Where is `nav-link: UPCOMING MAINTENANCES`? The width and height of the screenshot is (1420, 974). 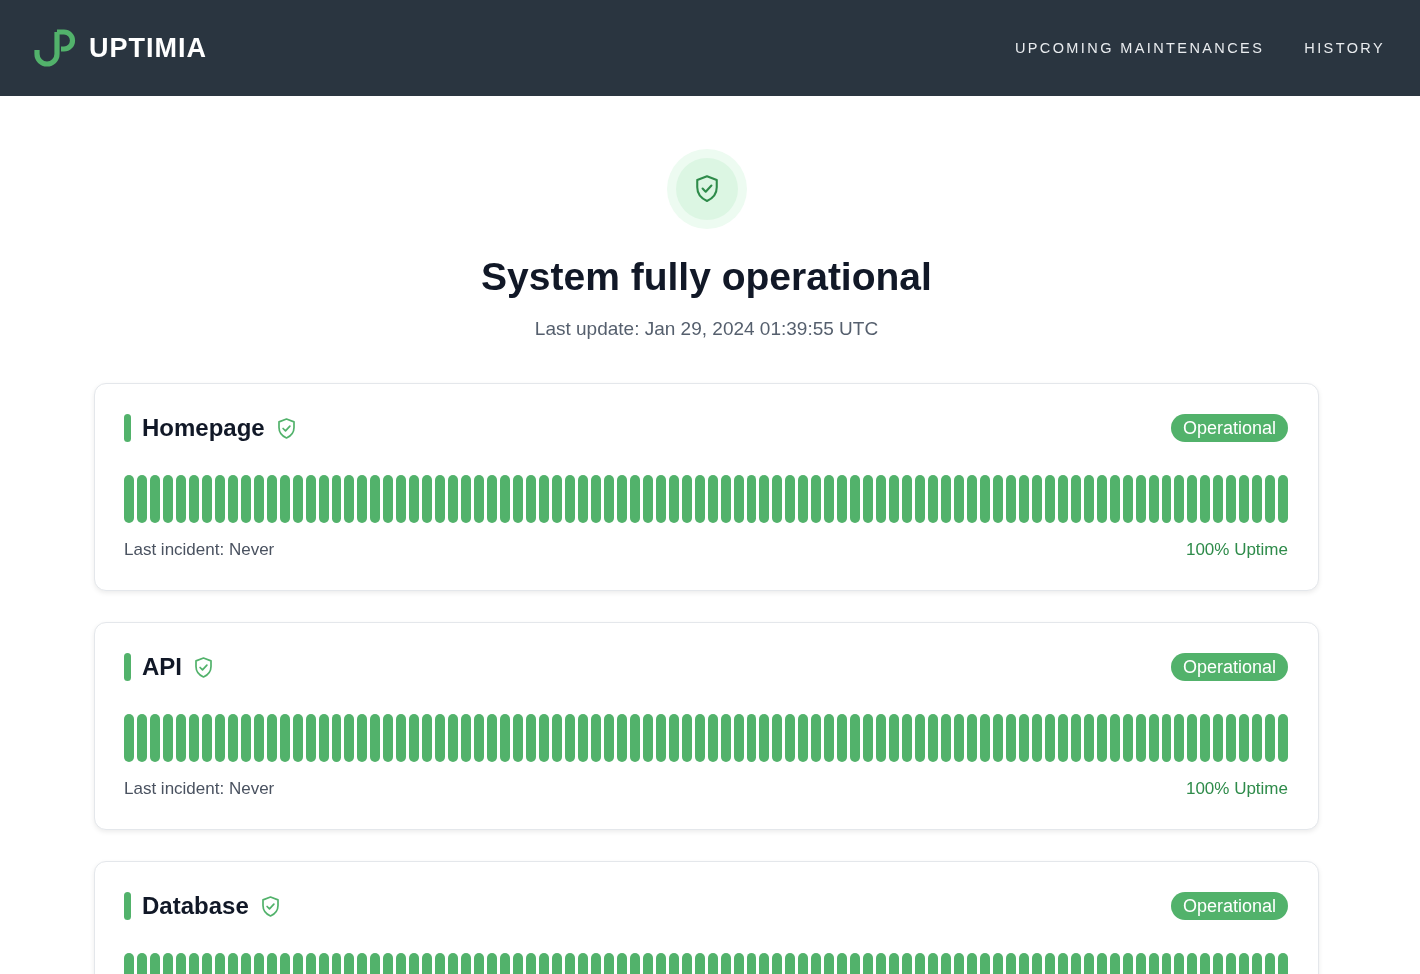
nav-link: UPCOMING MAINTENANCES is located at coordinates (1139, 48).